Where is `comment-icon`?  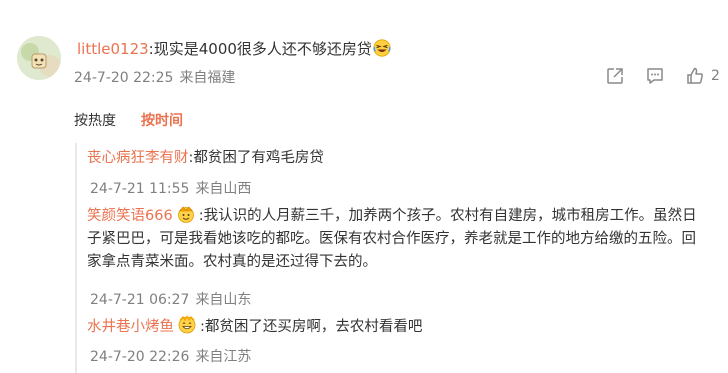 comment-icon is located at coordinates (655, 76).